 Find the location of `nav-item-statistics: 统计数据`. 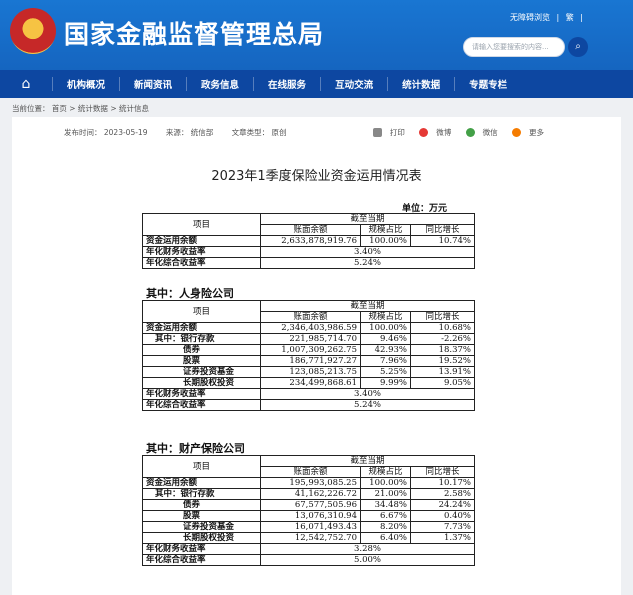

nav-item-statistics: 统计数据 is located at coordinates (420, 84).